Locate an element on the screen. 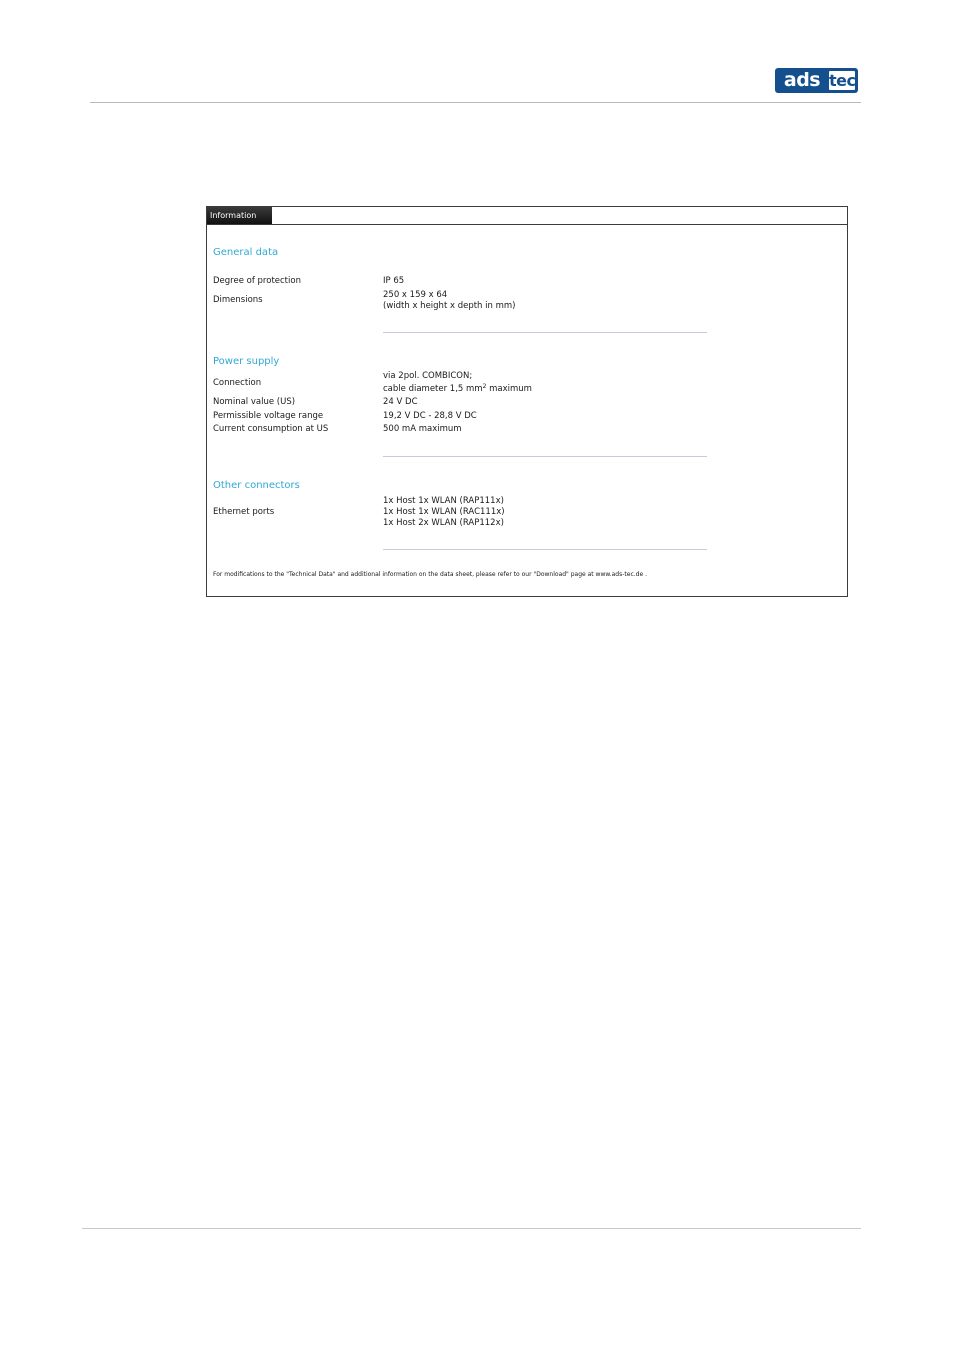 This screenshot has height=1350, width=954. company-logo: ads tec is located at coordinates (816, 80).